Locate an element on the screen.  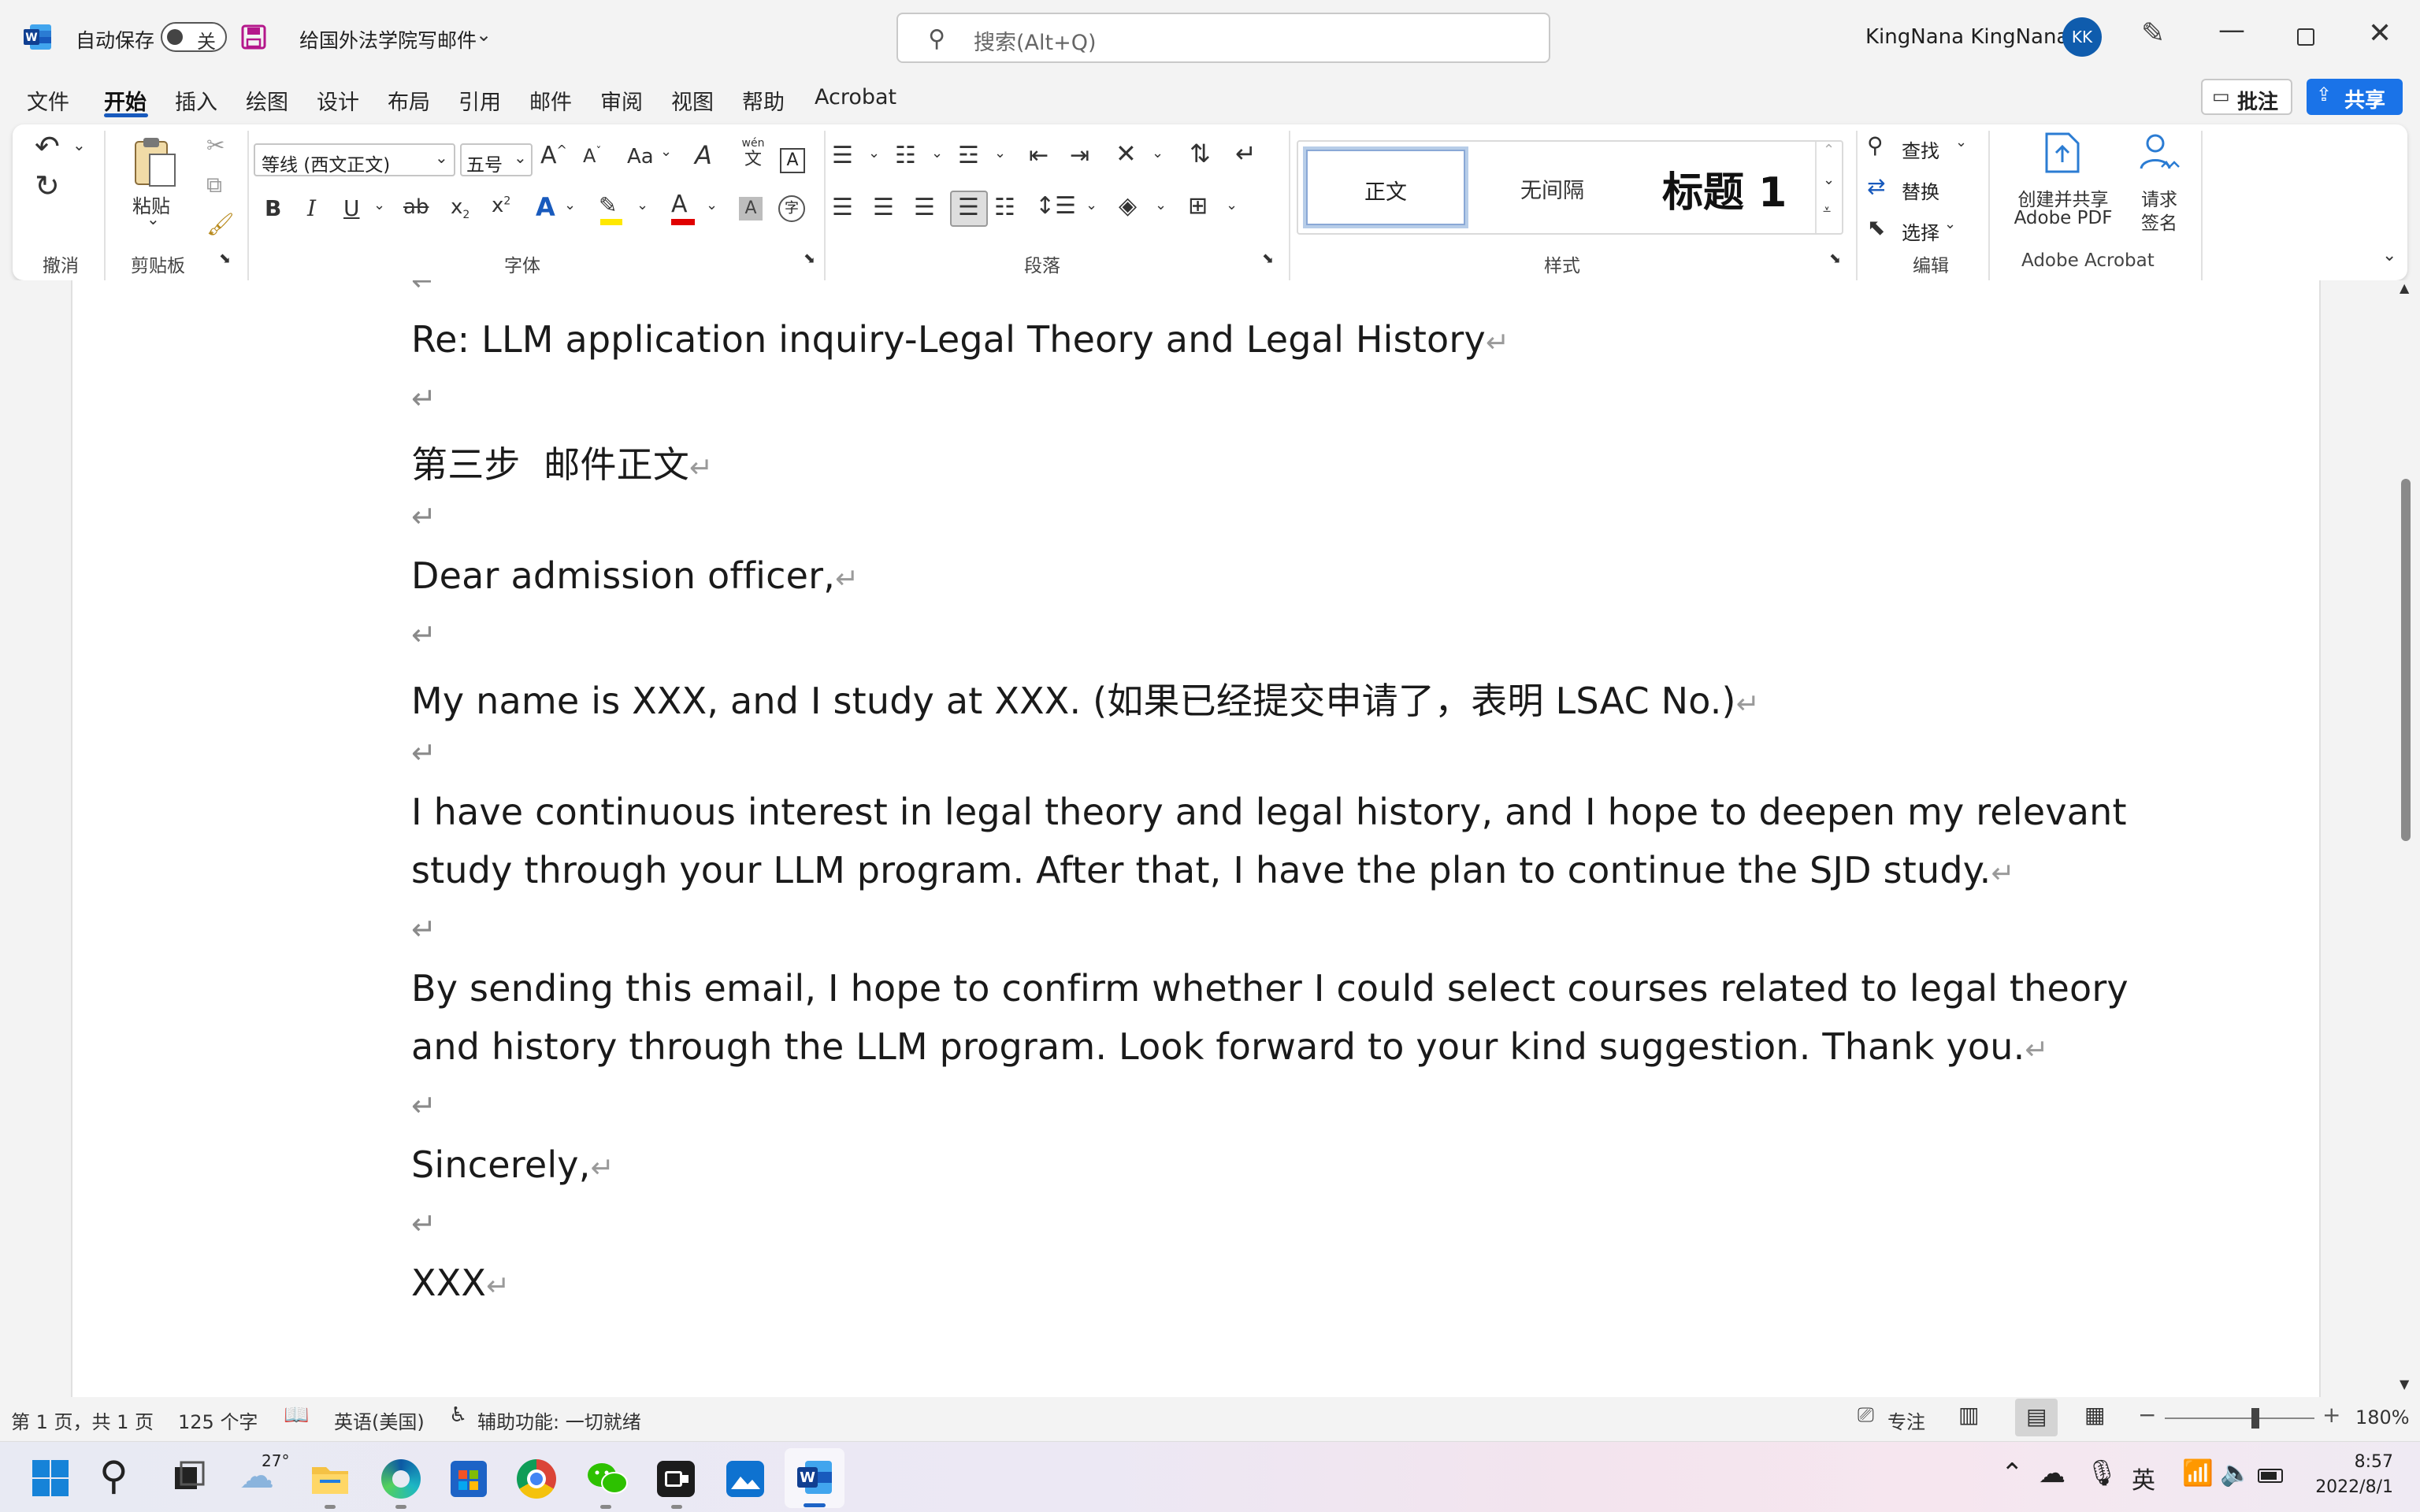
document-title: 给国外法学院写邮件 is located at coordinates (388, 39).